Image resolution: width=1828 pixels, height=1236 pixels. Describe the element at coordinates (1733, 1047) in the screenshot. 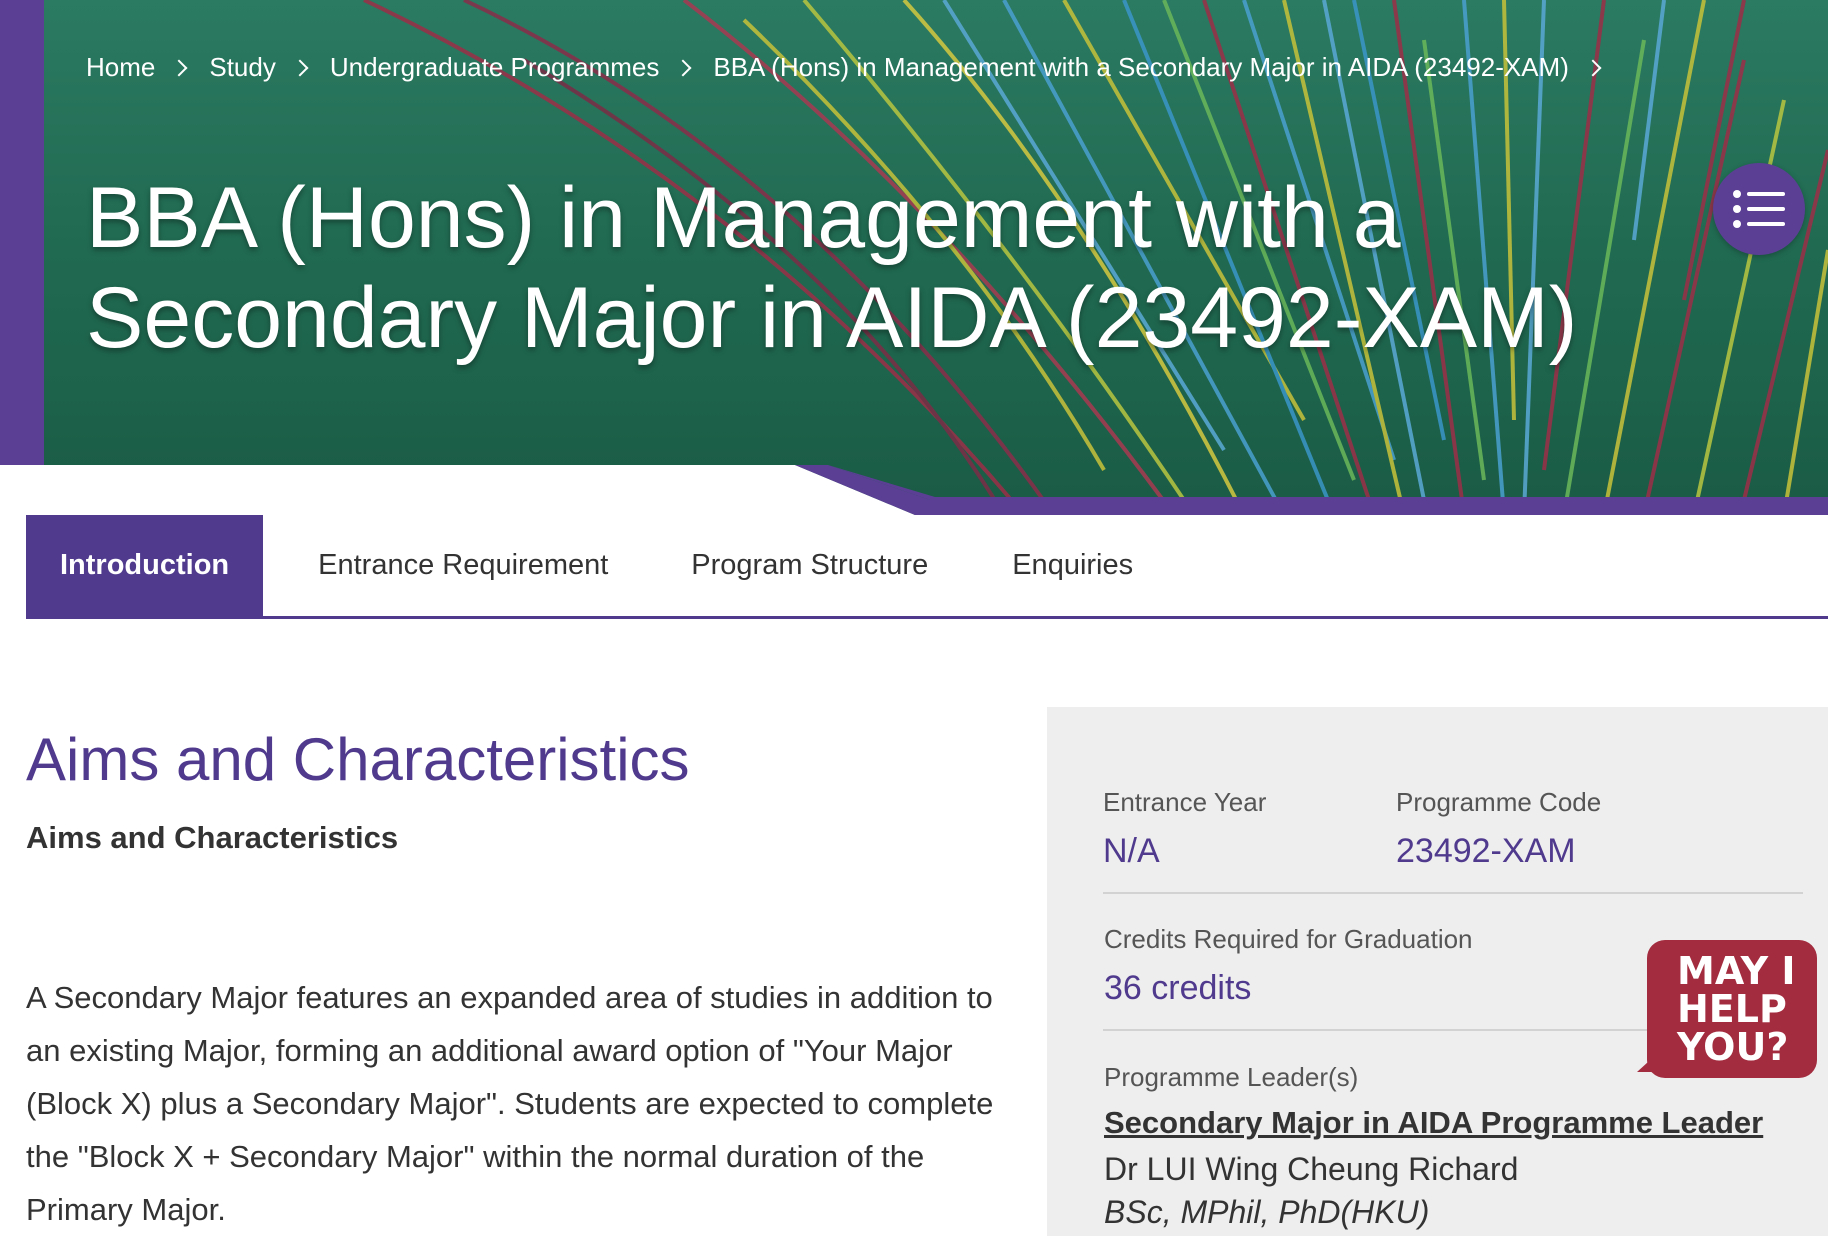

I see `help-line3: YOU?` at that location.